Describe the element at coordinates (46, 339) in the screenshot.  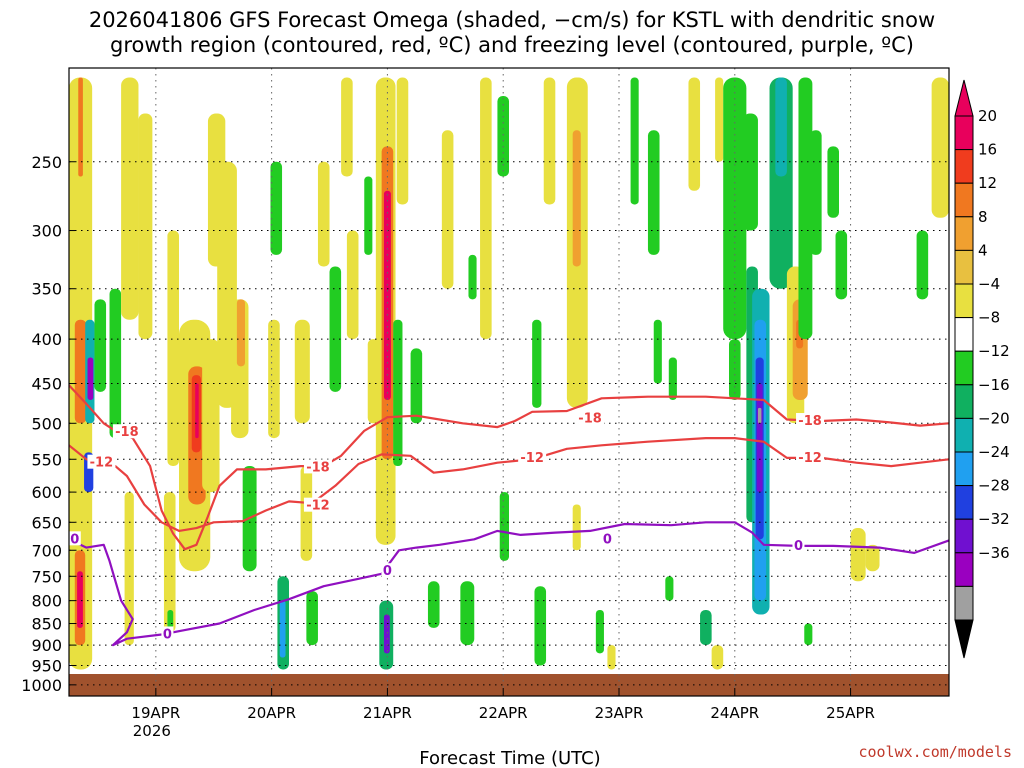
I see `y-tick-label: 400` at that location.